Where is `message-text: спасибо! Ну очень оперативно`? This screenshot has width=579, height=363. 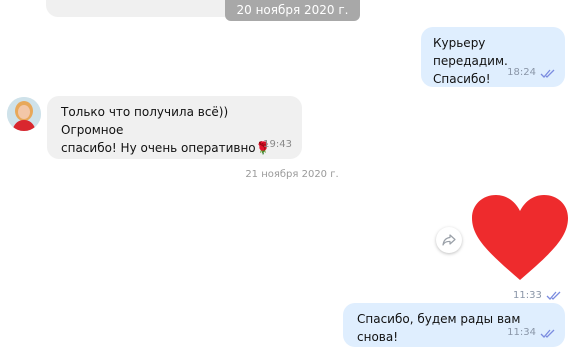 message-text: спасибо! Ну очень оперативно is located at coordinates (158, 148).